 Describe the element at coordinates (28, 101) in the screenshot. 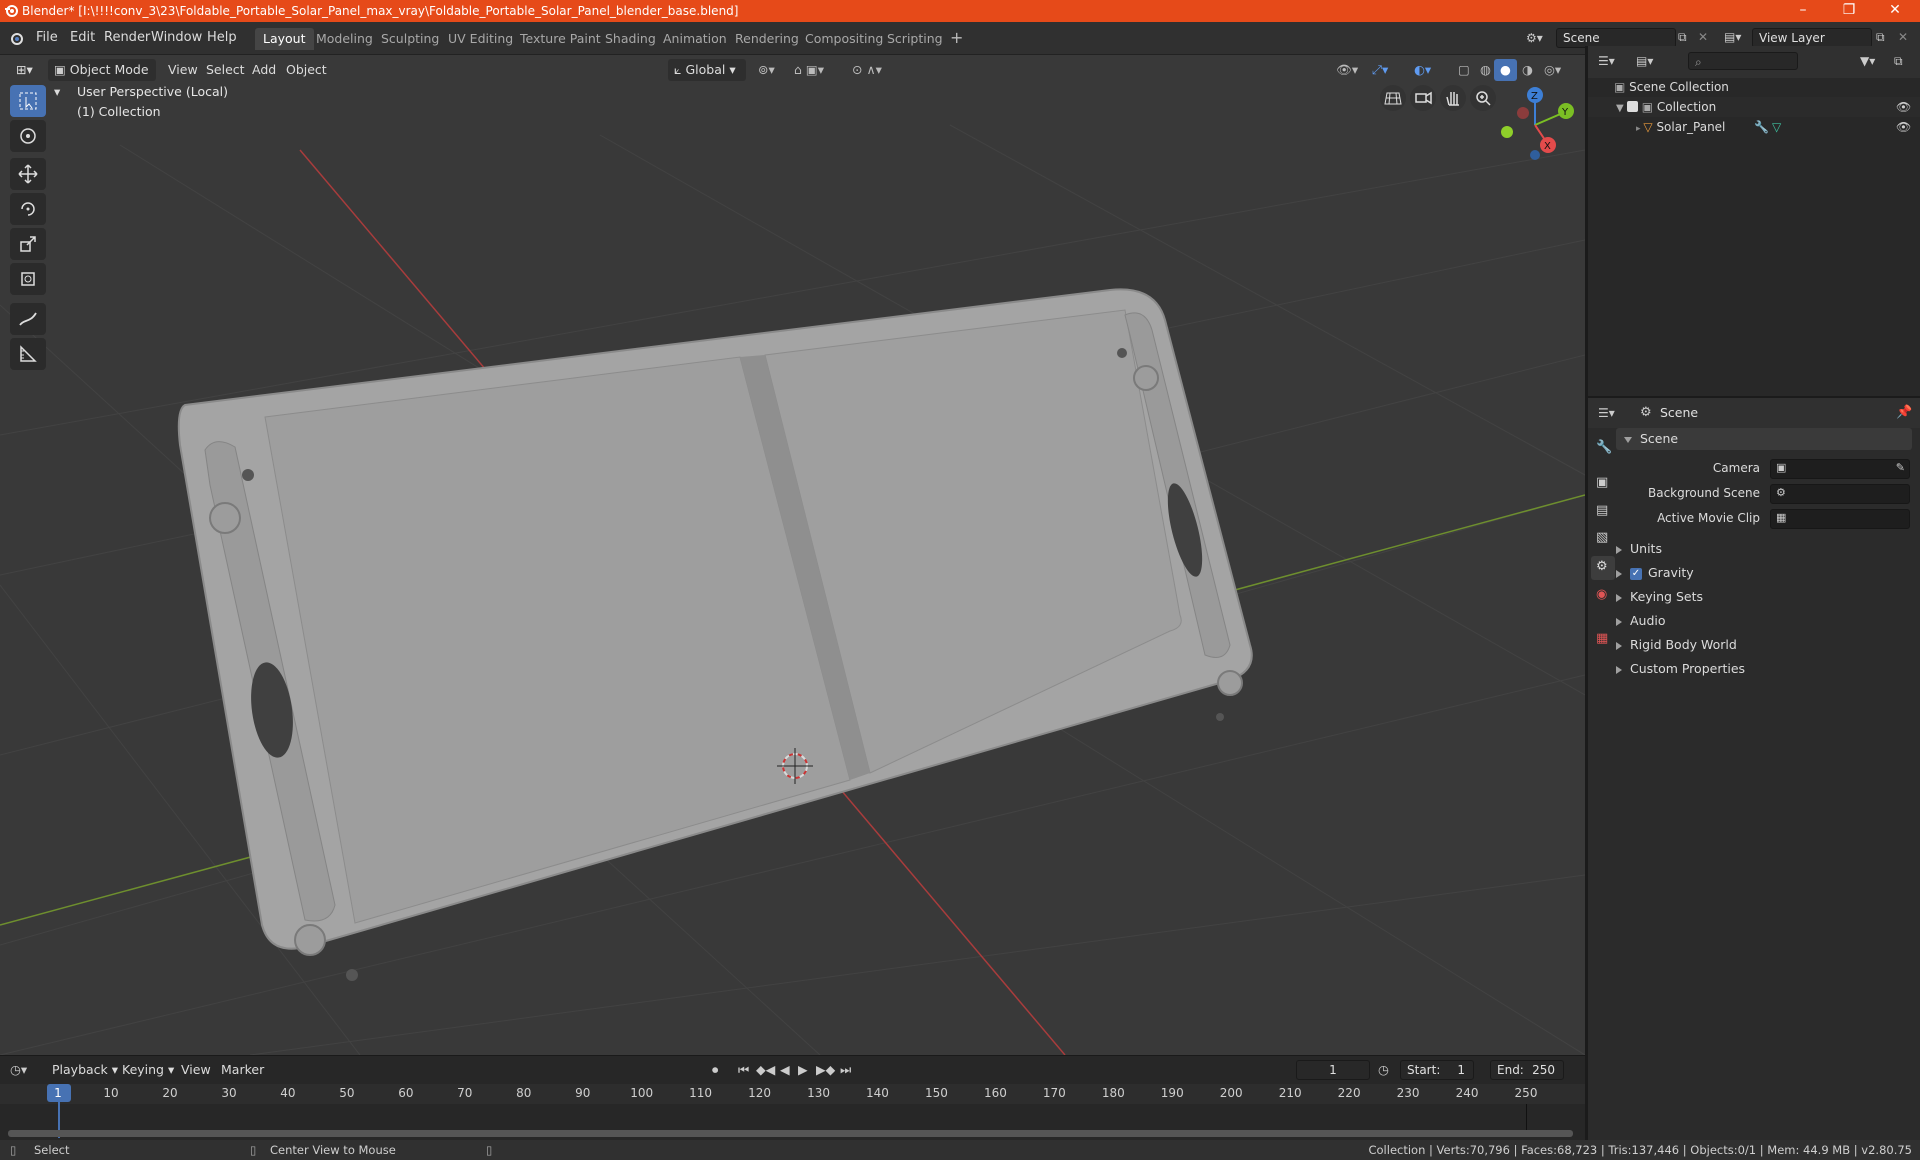

I see `select-box-tool` at that location.